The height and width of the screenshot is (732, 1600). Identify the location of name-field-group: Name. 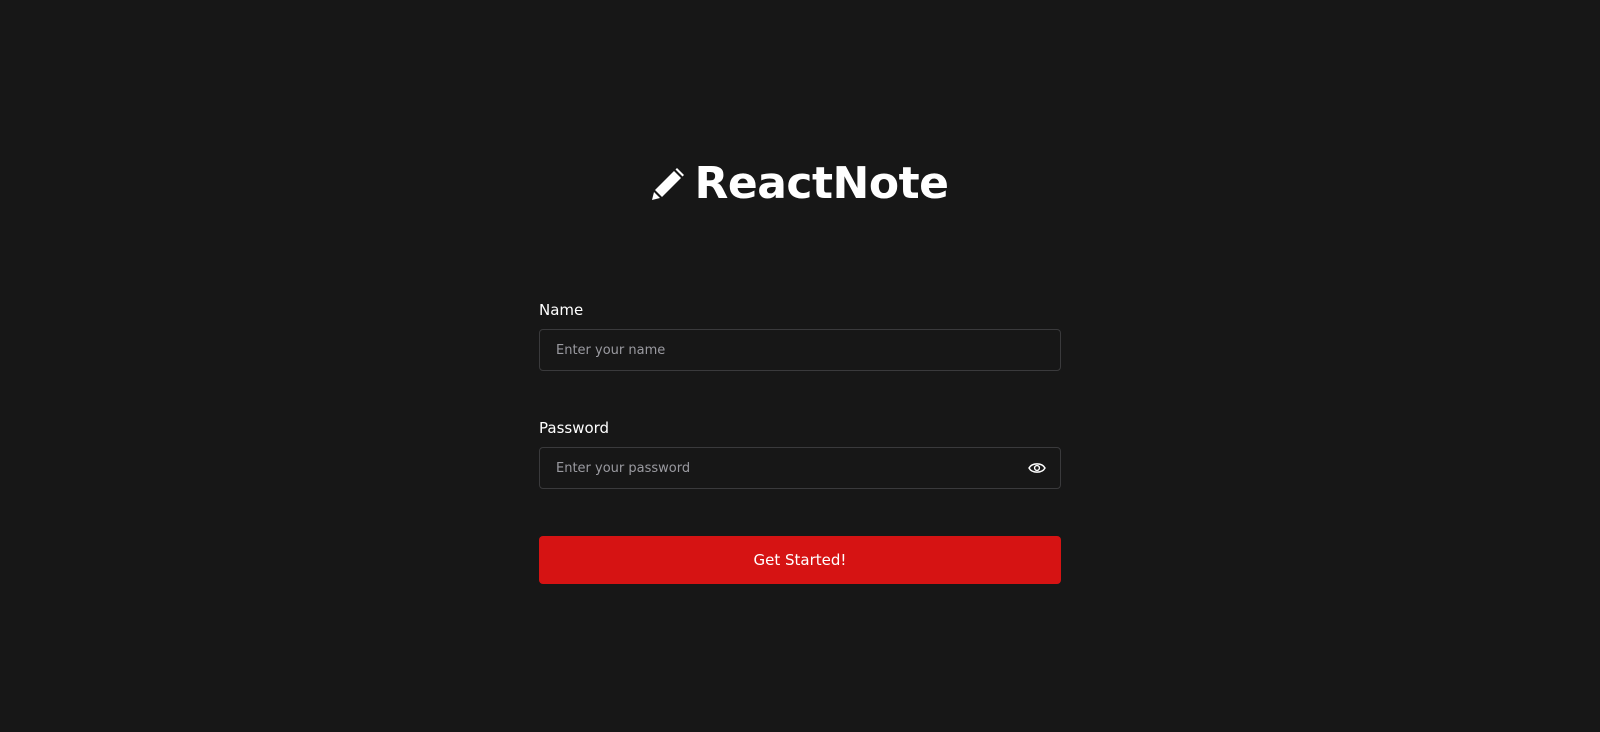
(800, 335).